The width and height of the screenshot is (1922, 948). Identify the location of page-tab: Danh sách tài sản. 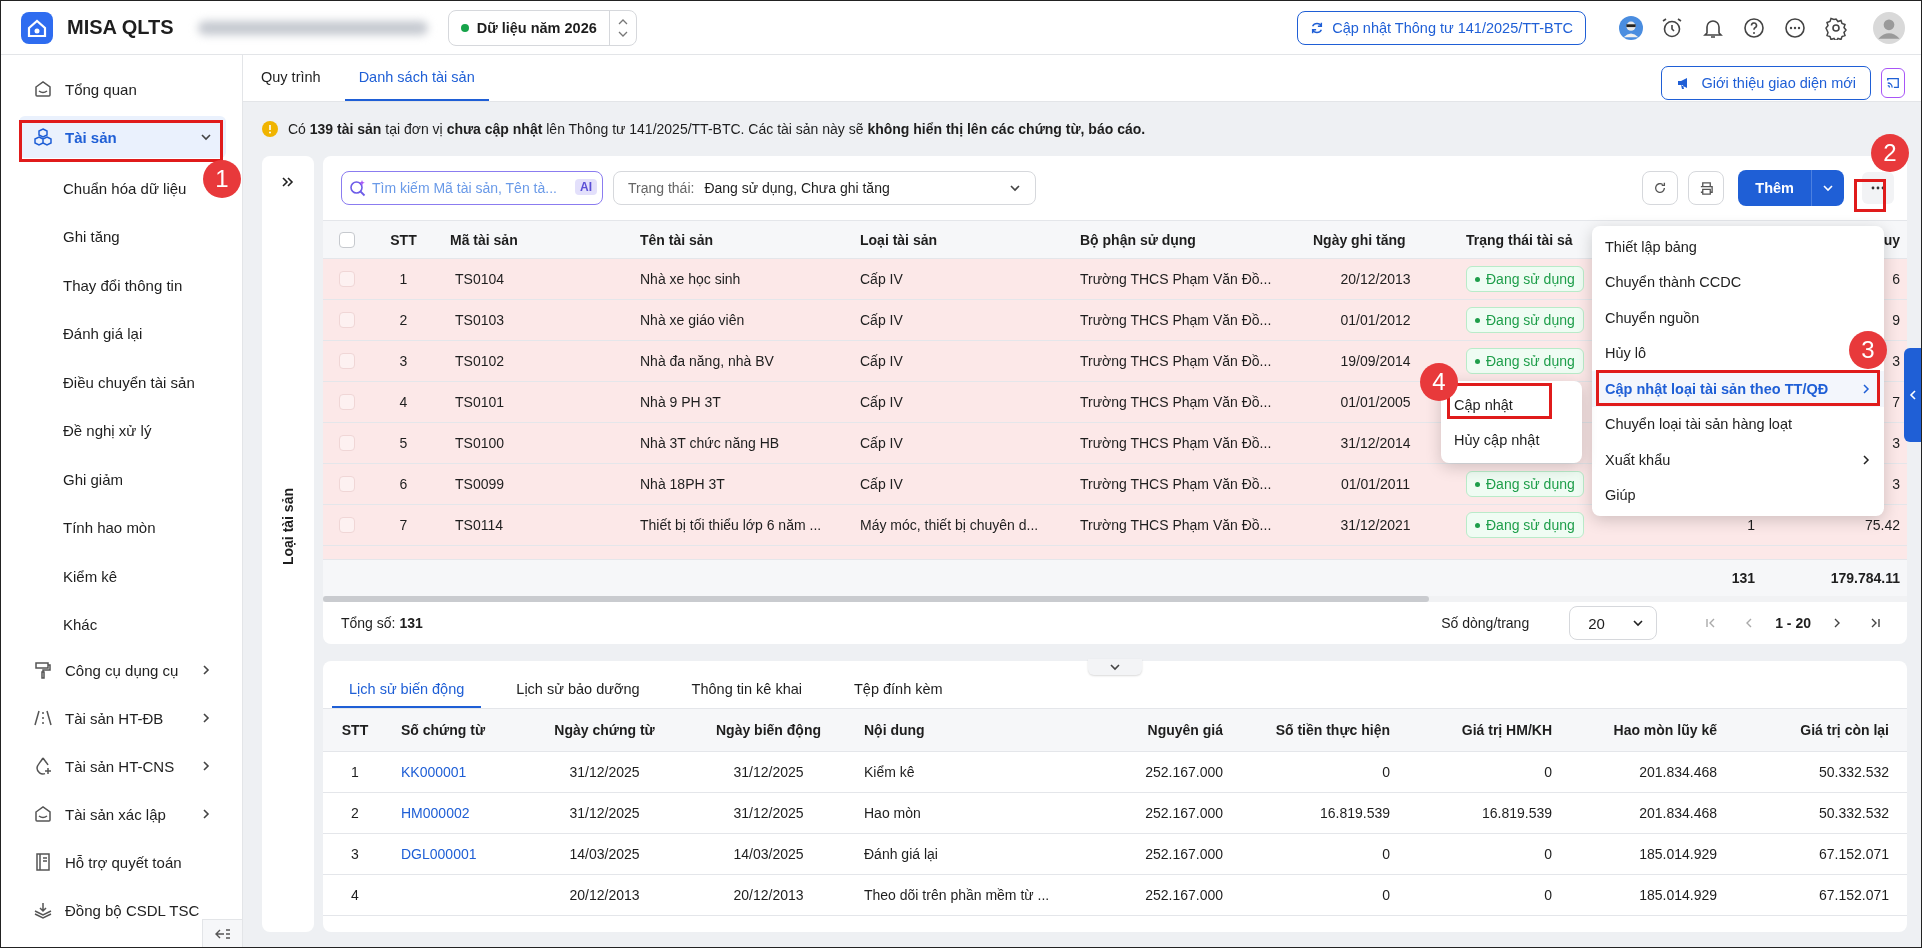
(416, 78).